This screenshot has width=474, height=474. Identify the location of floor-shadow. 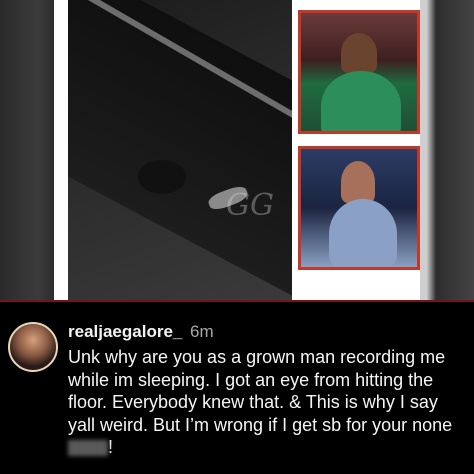
(162, 177).